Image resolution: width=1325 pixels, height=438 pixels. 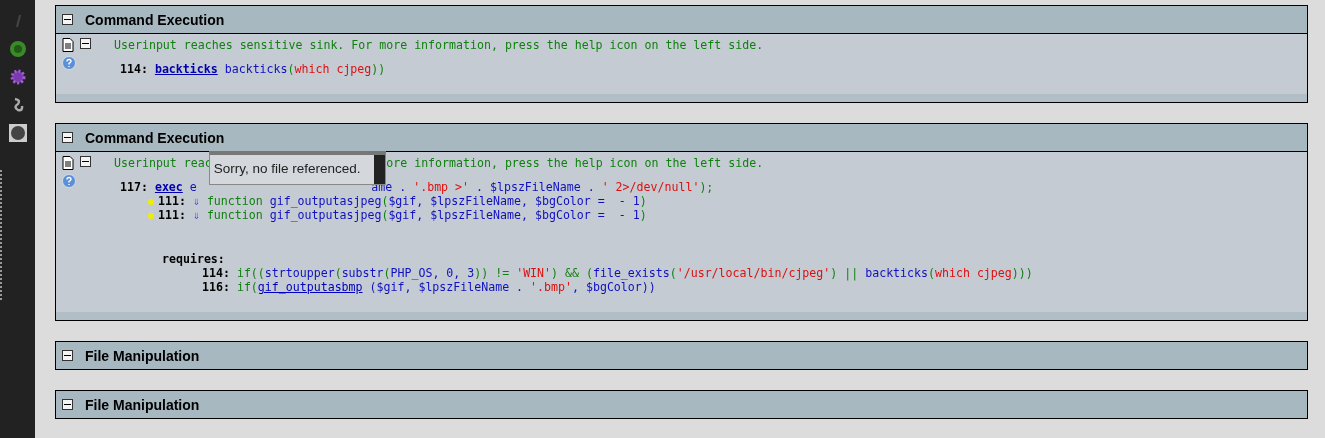 What do you see at coordinates (617, 273) in the screenshot?
I see `code-line: 114: if((strtoupper(substr(PHP_OS, 0, 3)) != 'WIN') && (file_exists('/usr/local/bin/cjpeg') || backticks(which cjpeg)))` at bounding box center [617, 273].